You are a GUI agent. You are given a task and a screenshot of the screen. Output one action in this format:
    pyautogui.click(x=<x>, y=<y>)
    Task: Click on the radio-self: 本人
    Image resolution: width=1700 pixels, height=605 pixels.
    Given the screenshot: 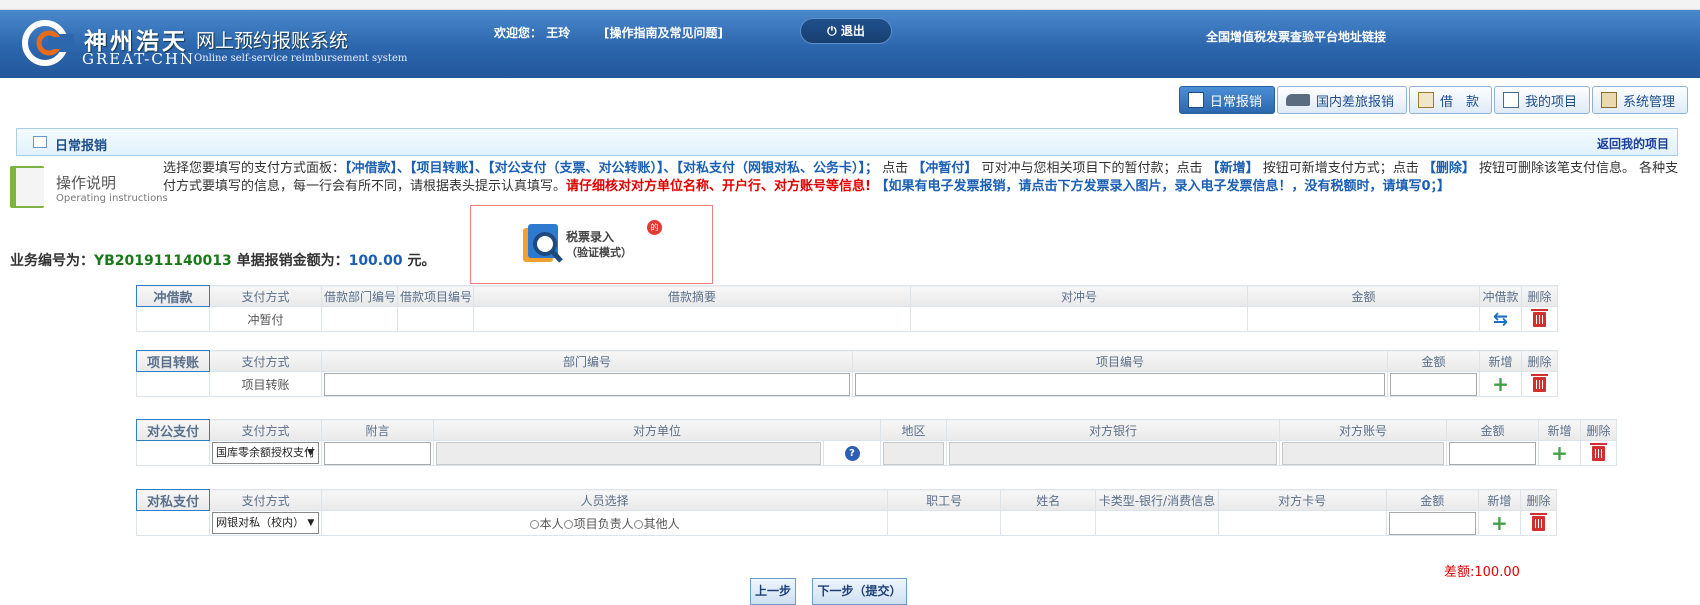 What is the action you would take?
    pyautogui.click(x=546, y=523)
    